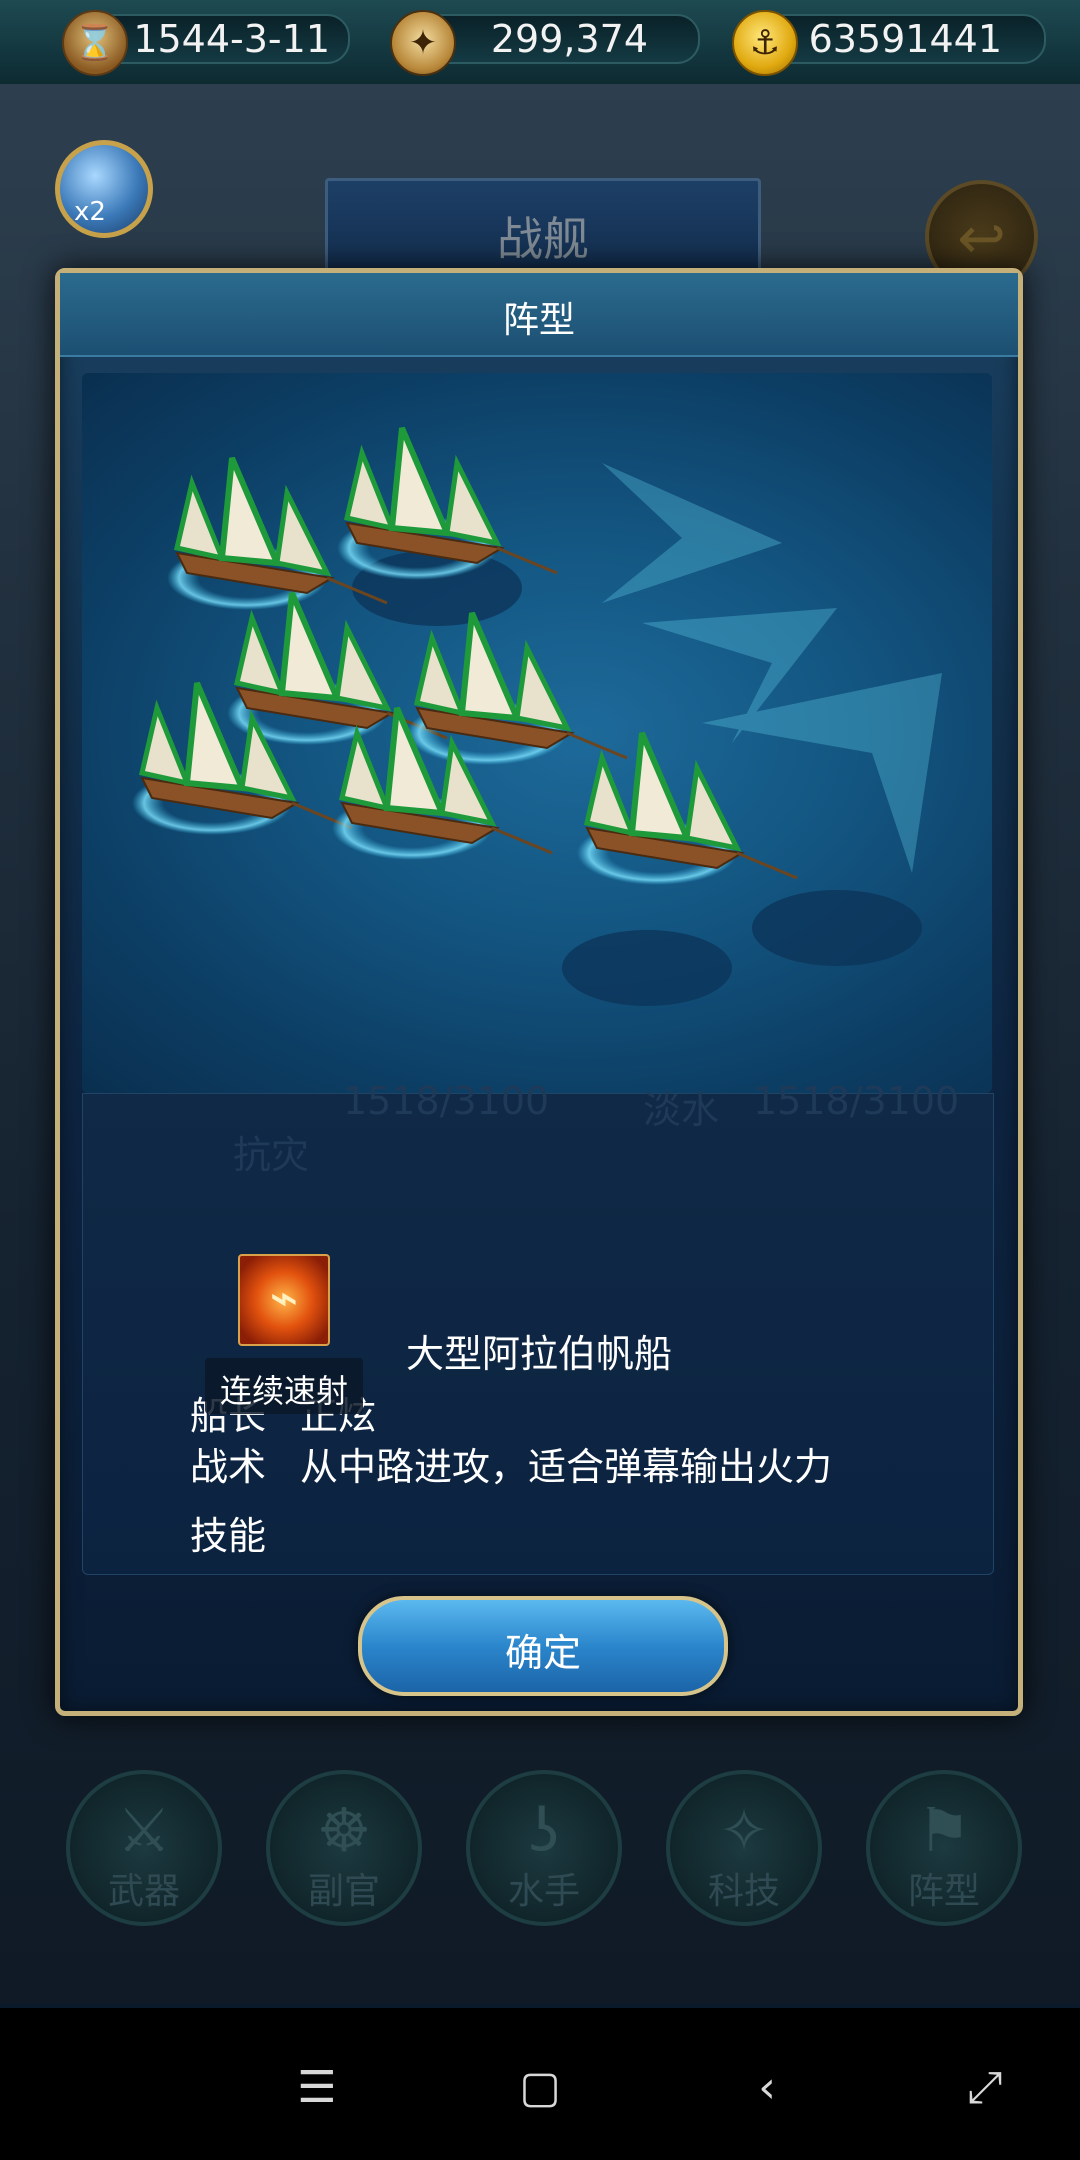 The width and height of the screenshot is (1080, 2160). Describe the element at coordinates (231, 39) in the screenshot. I see `date-value: 1544-3-11` at that location.